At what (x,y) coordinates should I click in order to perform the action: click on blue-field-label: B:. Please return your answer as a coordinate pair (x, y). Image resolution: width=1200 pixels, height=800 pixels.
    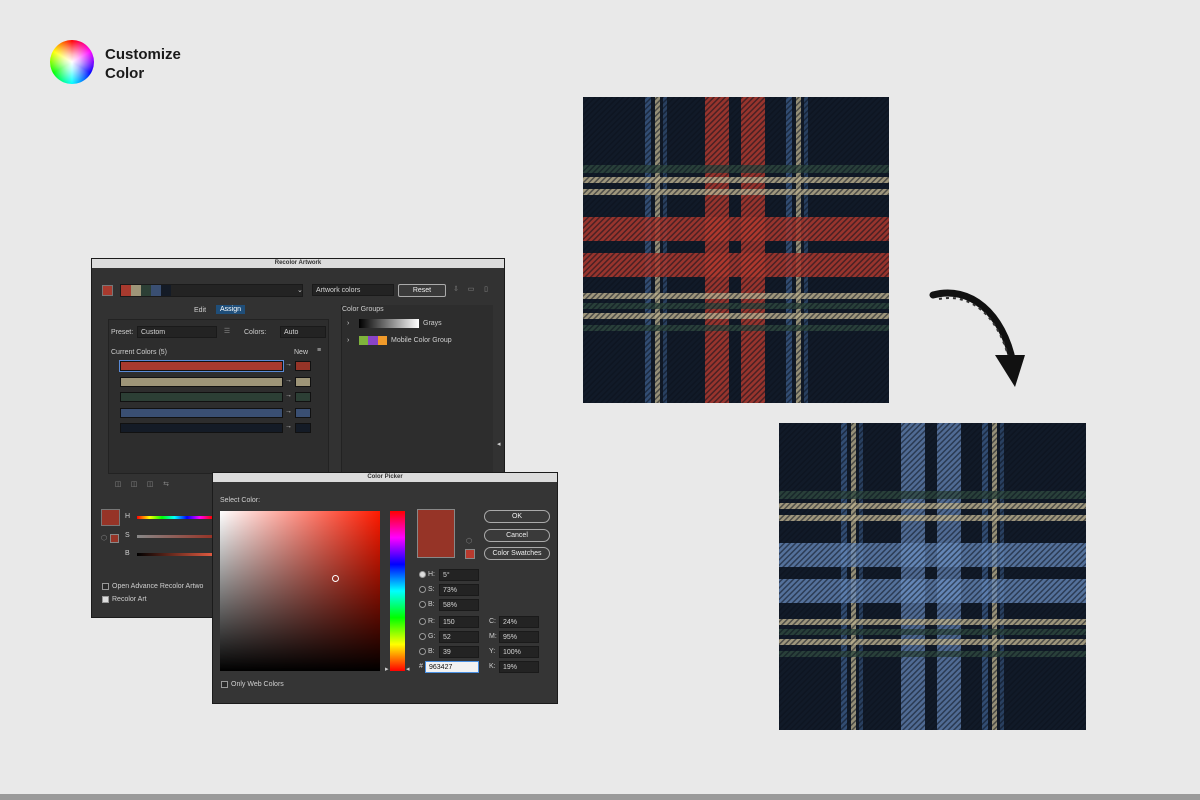
    Looking at the image, I should click on (431, 651).